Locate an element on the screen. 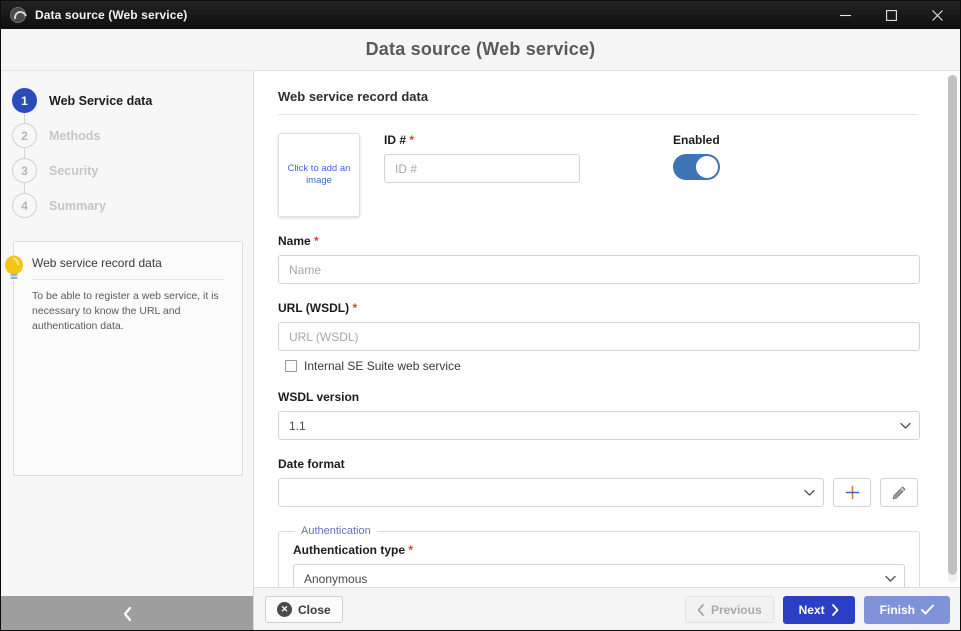 This screenshot has width=961, height=631. sidebar-step-summary: 4 Summary is located at coordinates (127, 205).